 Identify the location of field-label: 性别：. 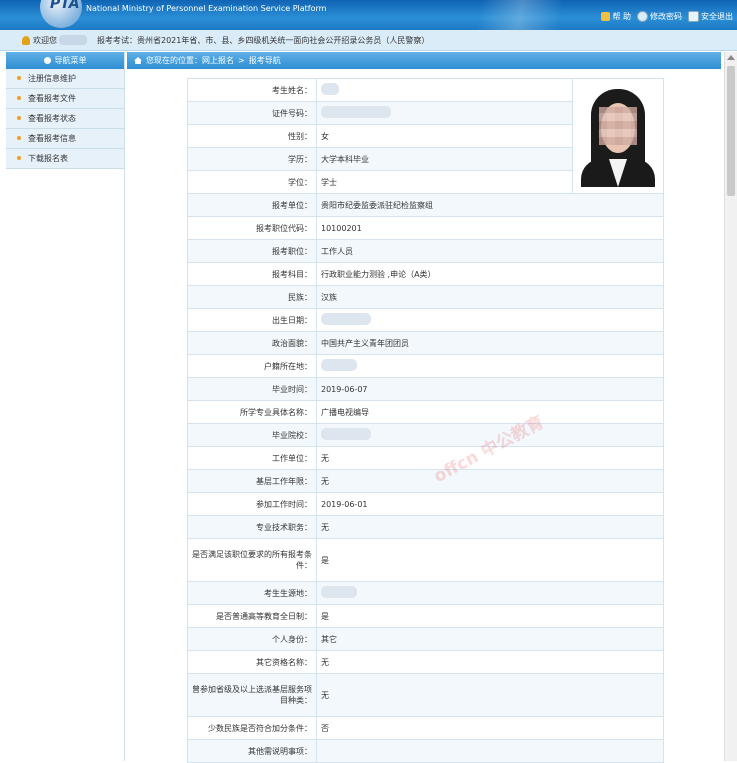
(252, 136).